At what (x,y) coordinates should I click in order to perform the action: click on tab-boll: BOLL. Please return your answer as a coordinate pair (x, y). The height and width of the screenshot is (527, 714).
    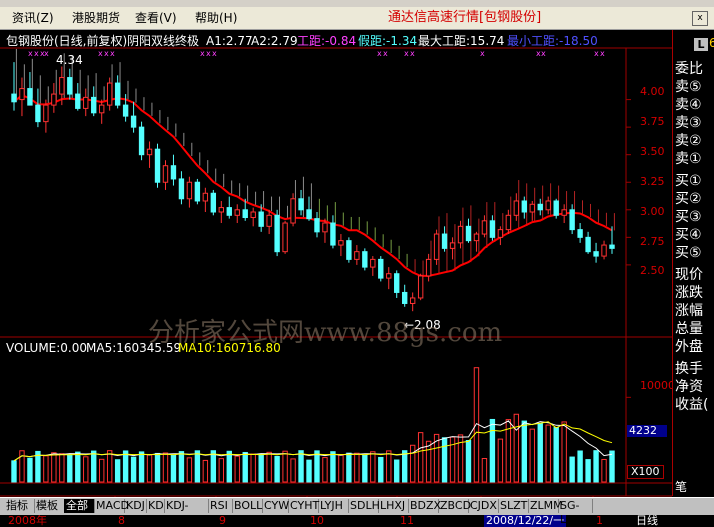
    Looking at the image, I should click on (247, 506).